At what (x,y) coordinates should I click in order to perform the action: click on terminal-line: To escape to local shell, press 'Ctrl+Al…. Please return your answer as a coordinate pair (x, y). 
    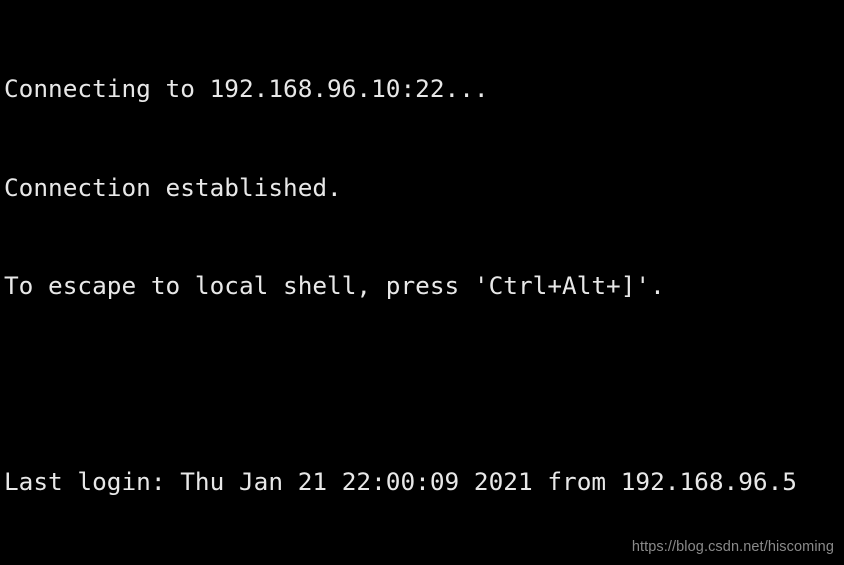
    Looking at the image, I should click on (334, 285).